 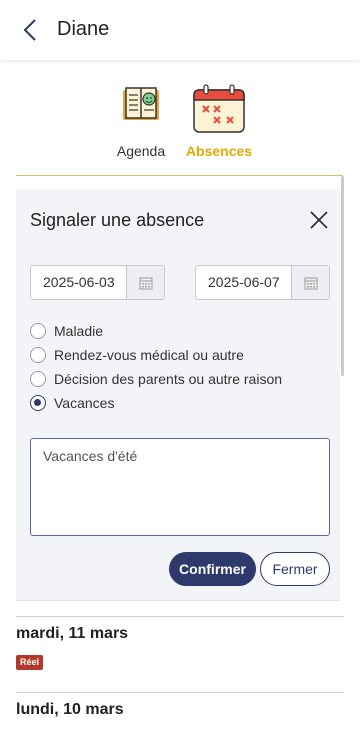 What do you see at coordinates (84, 403) in the screenshot?
I see `reason-label: Vacances` at bounding box center [84, 403].